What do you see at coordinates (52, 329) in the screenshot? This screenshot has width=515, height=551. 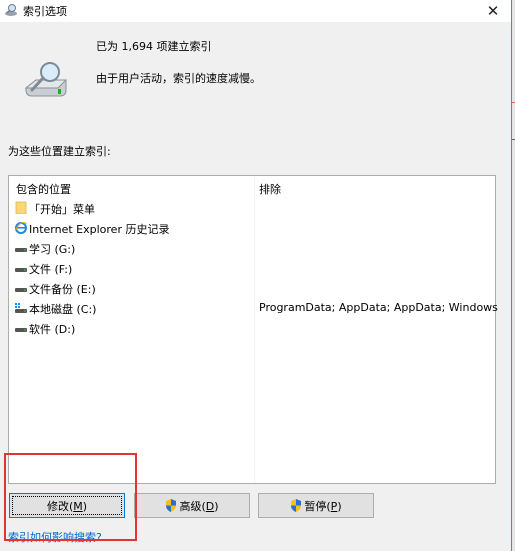 I see `location-name: 软件 (D:)` at bounding box center [52, 329].